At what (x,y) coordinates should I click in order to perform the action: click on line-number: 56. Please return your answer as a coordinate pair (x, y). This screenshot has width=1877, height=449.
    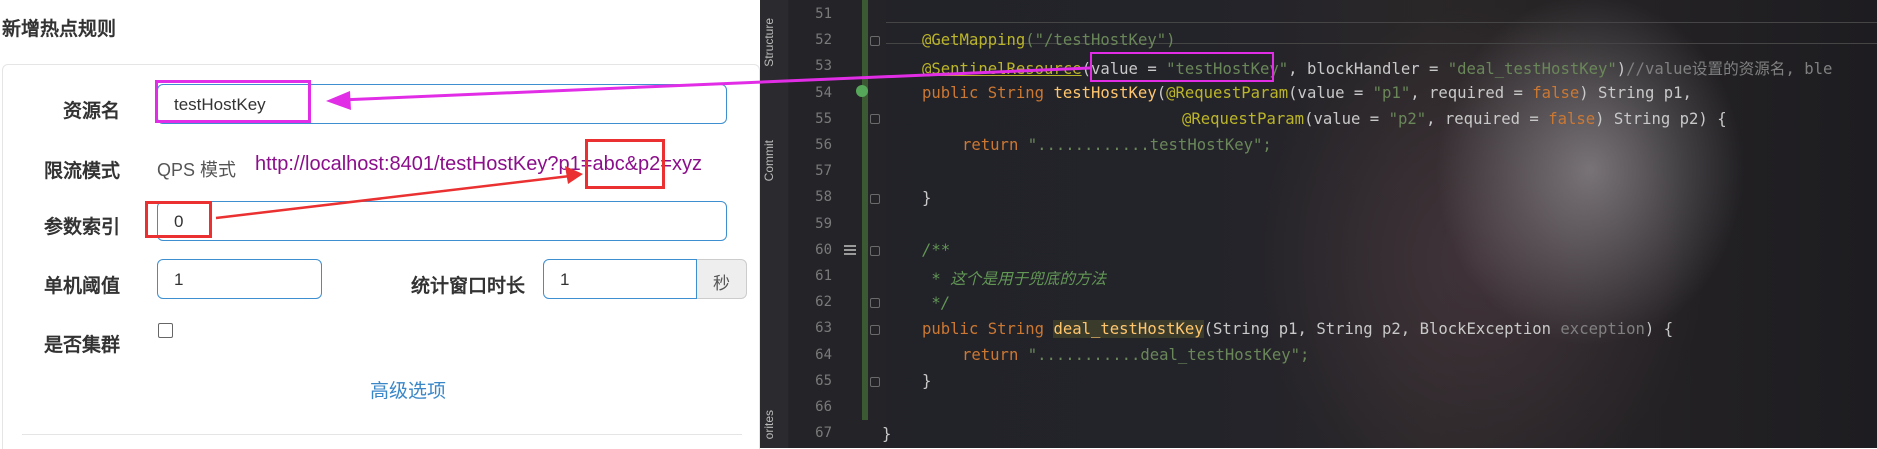
    Looking at the image, I should click on (823, 145).